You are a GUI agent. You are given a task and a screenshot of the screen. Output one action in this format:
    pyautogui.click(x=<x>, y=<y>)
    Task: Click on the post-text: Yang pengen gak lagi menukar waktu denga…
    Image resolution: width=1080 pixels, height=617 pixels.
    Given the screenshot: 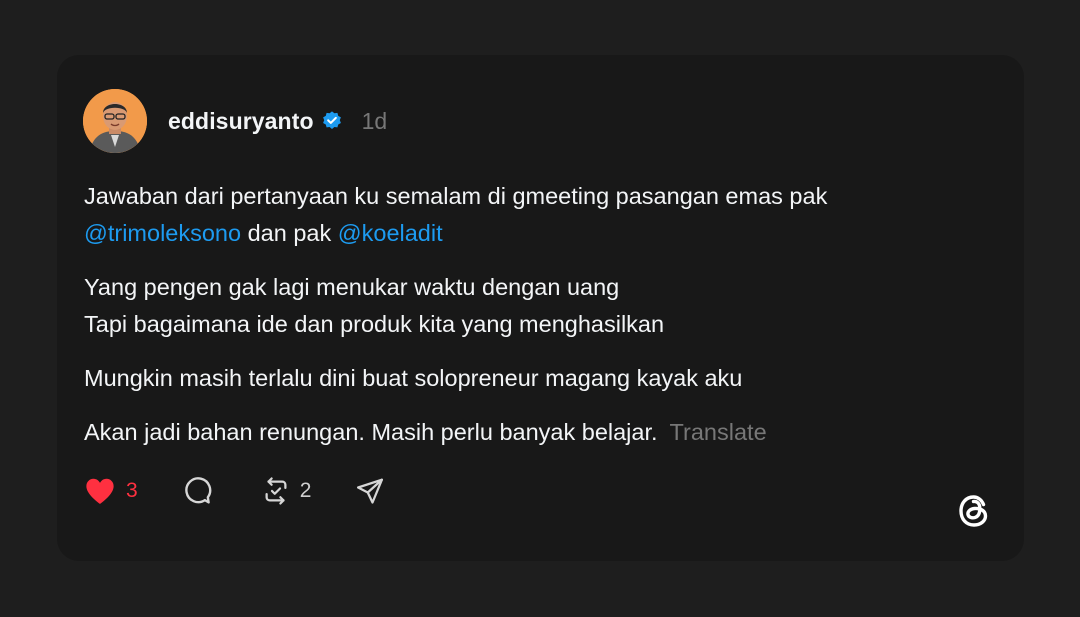 What is the action you would take?
    pyautogui.click(x=352, y=287)
    